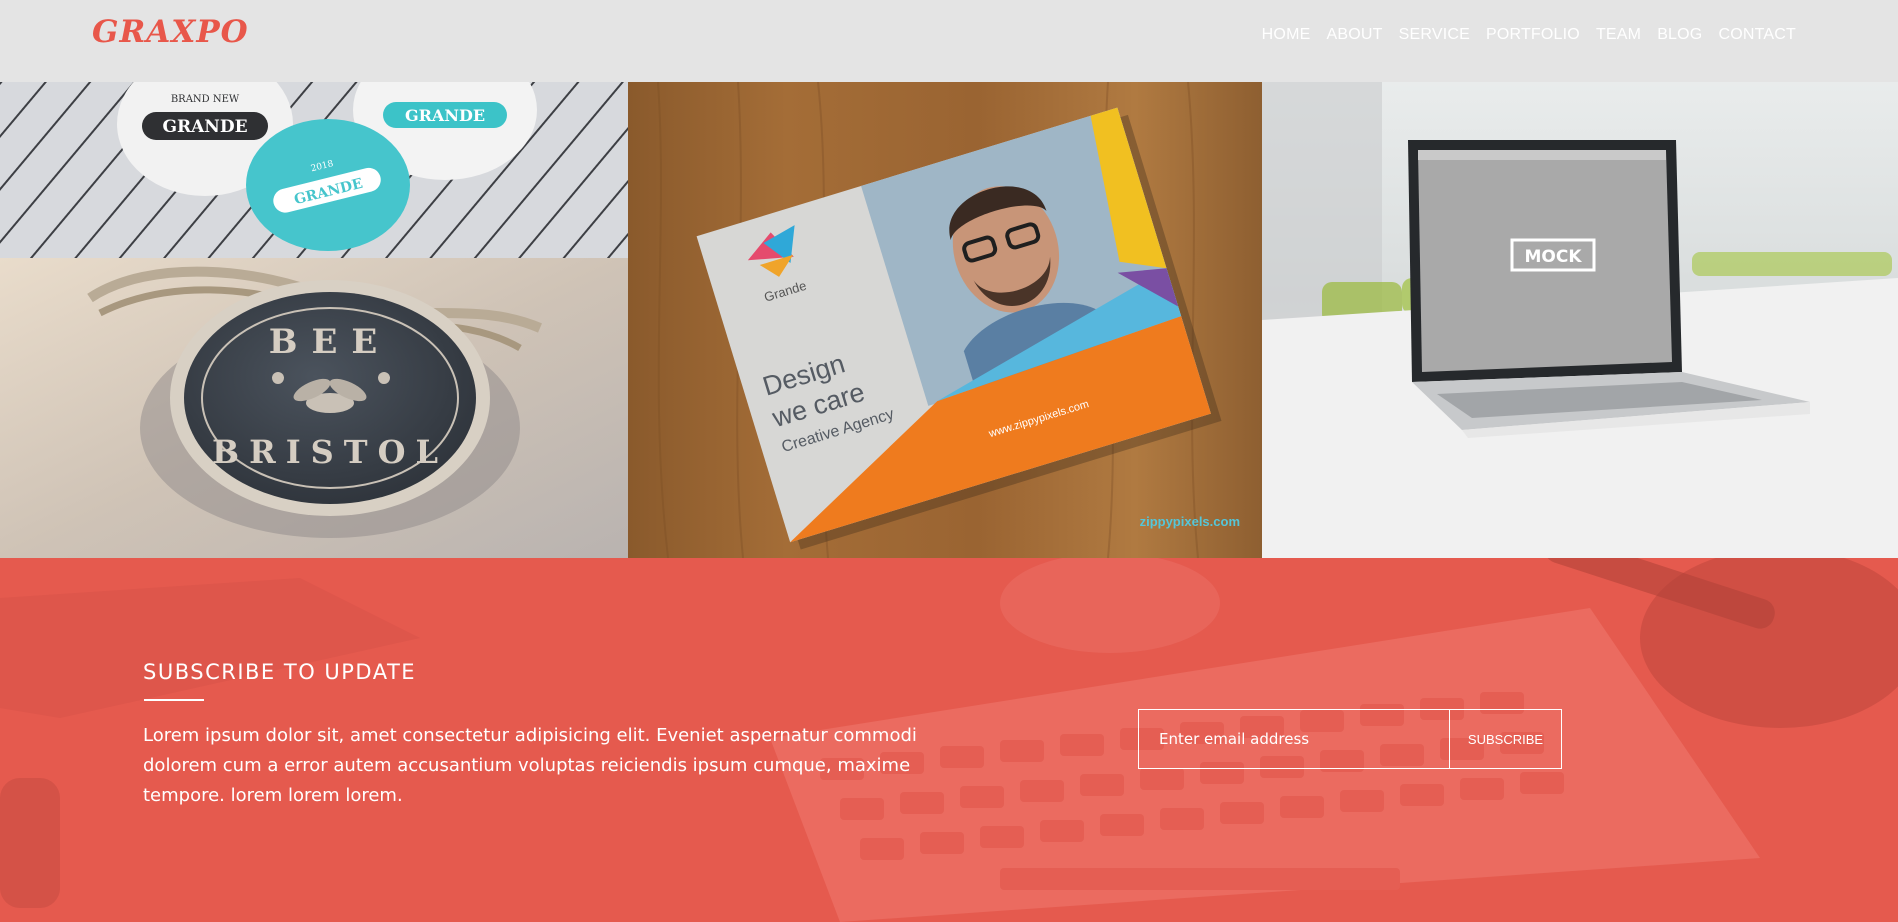 Image resolution: width=1898 pixels, height=922 pixels. I want to click on nav-team: TEAM, so click(1618, 35).